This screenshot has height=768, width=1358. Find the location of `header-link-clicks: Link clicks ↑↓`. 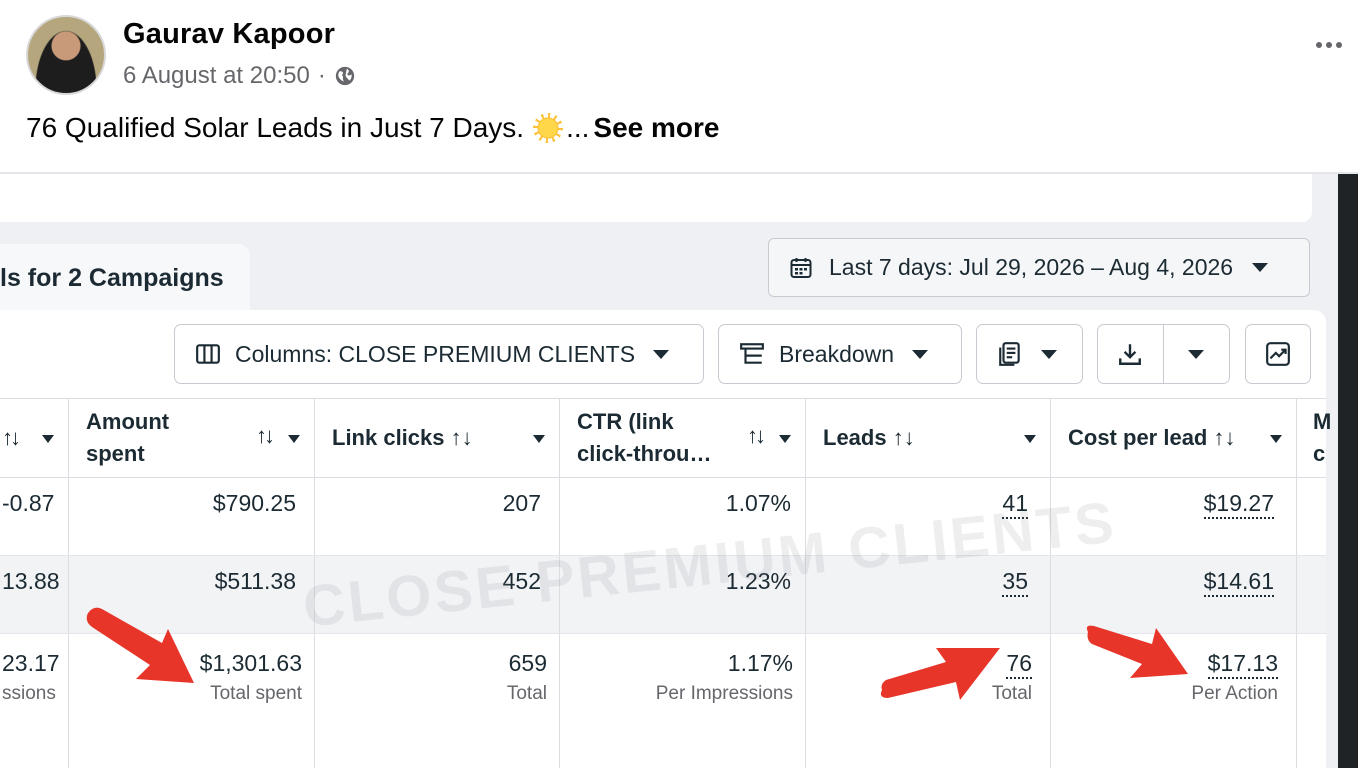

header-link-clicks: Link clicks ↑↓ is located at coordinates (437, 438).